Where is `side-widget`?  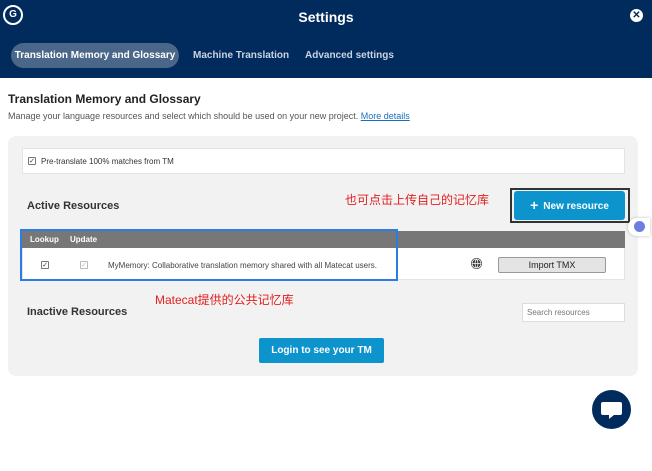
side-widget is located at coordinates (639, 227).